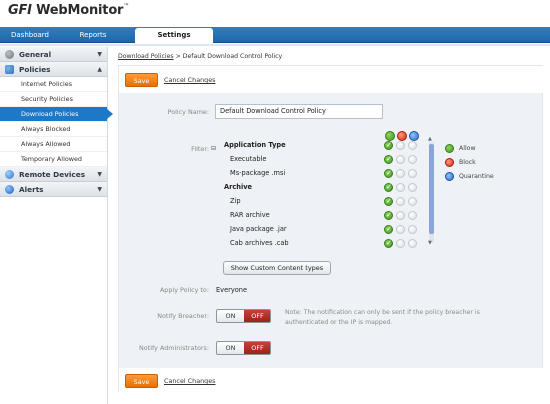  Describe the element at coordinates (141, 80) in the screenshot. I see `save-button-top: Save` at that location.